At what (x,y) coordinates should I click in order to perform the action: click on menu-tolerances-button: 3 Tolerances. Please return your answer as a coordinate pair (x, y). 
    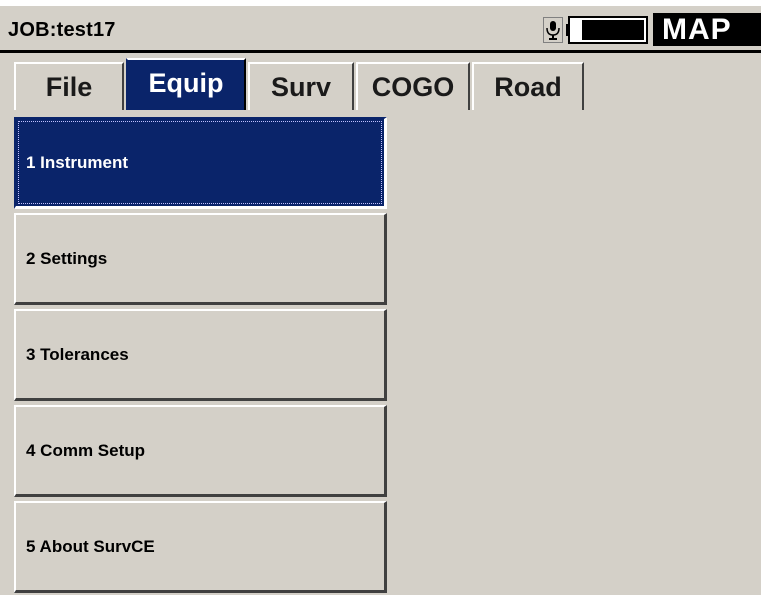
    Looking at the image, I should click on (200, 355).